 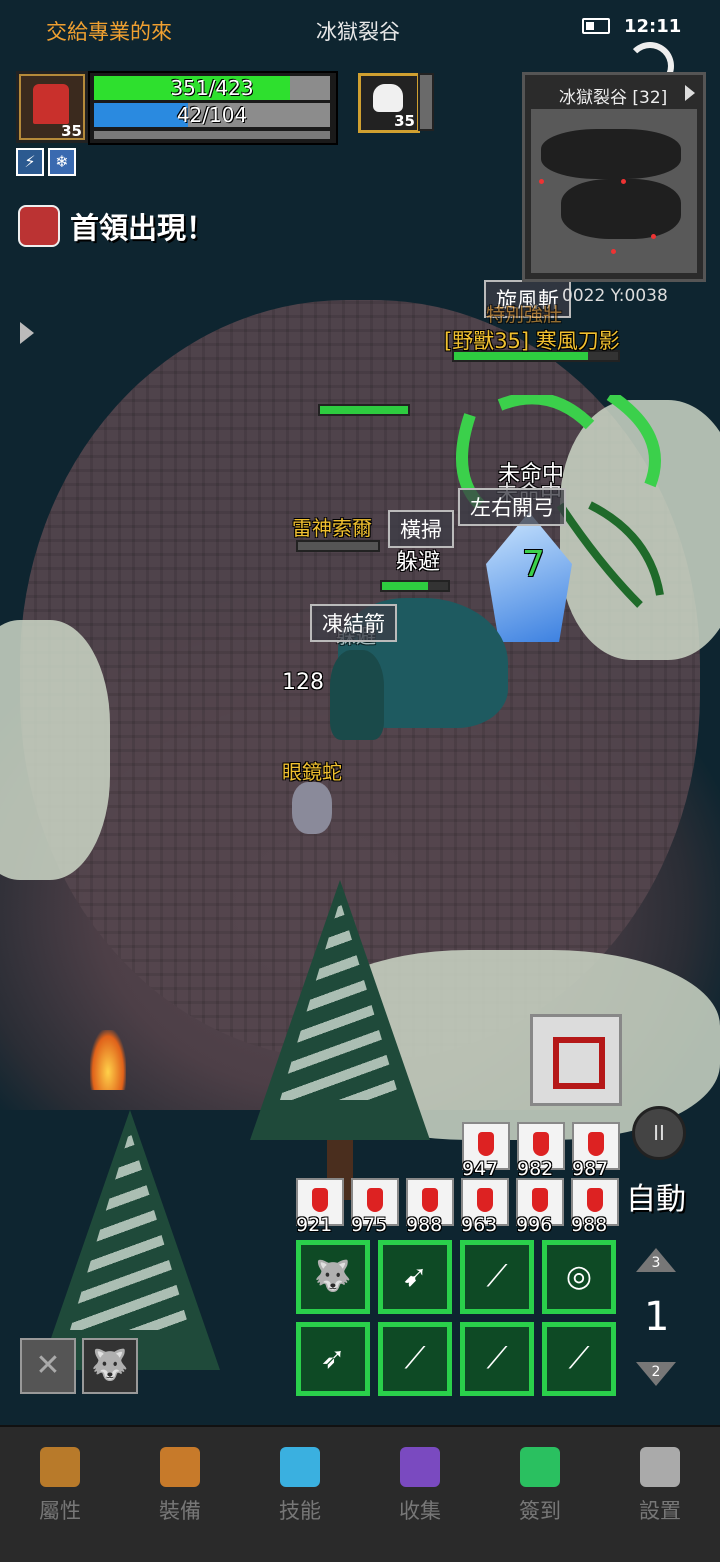 I want to click on skill-slot-wolf: 🐺, so click(x=333, y=1277).